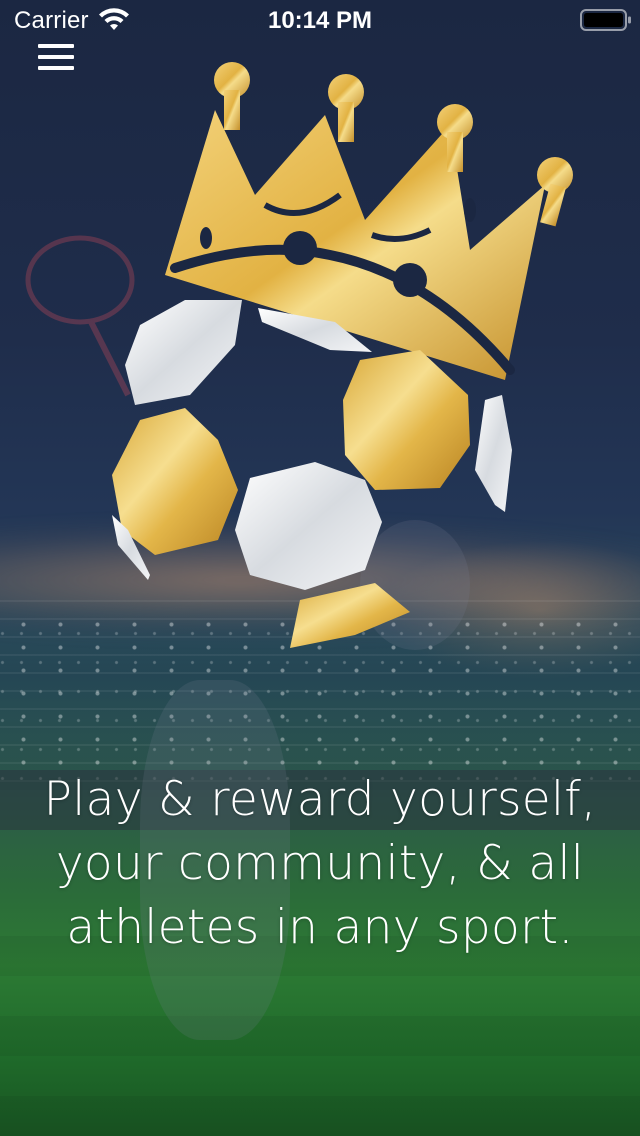  I want to click on battery-full-icon, so click(605, 20).